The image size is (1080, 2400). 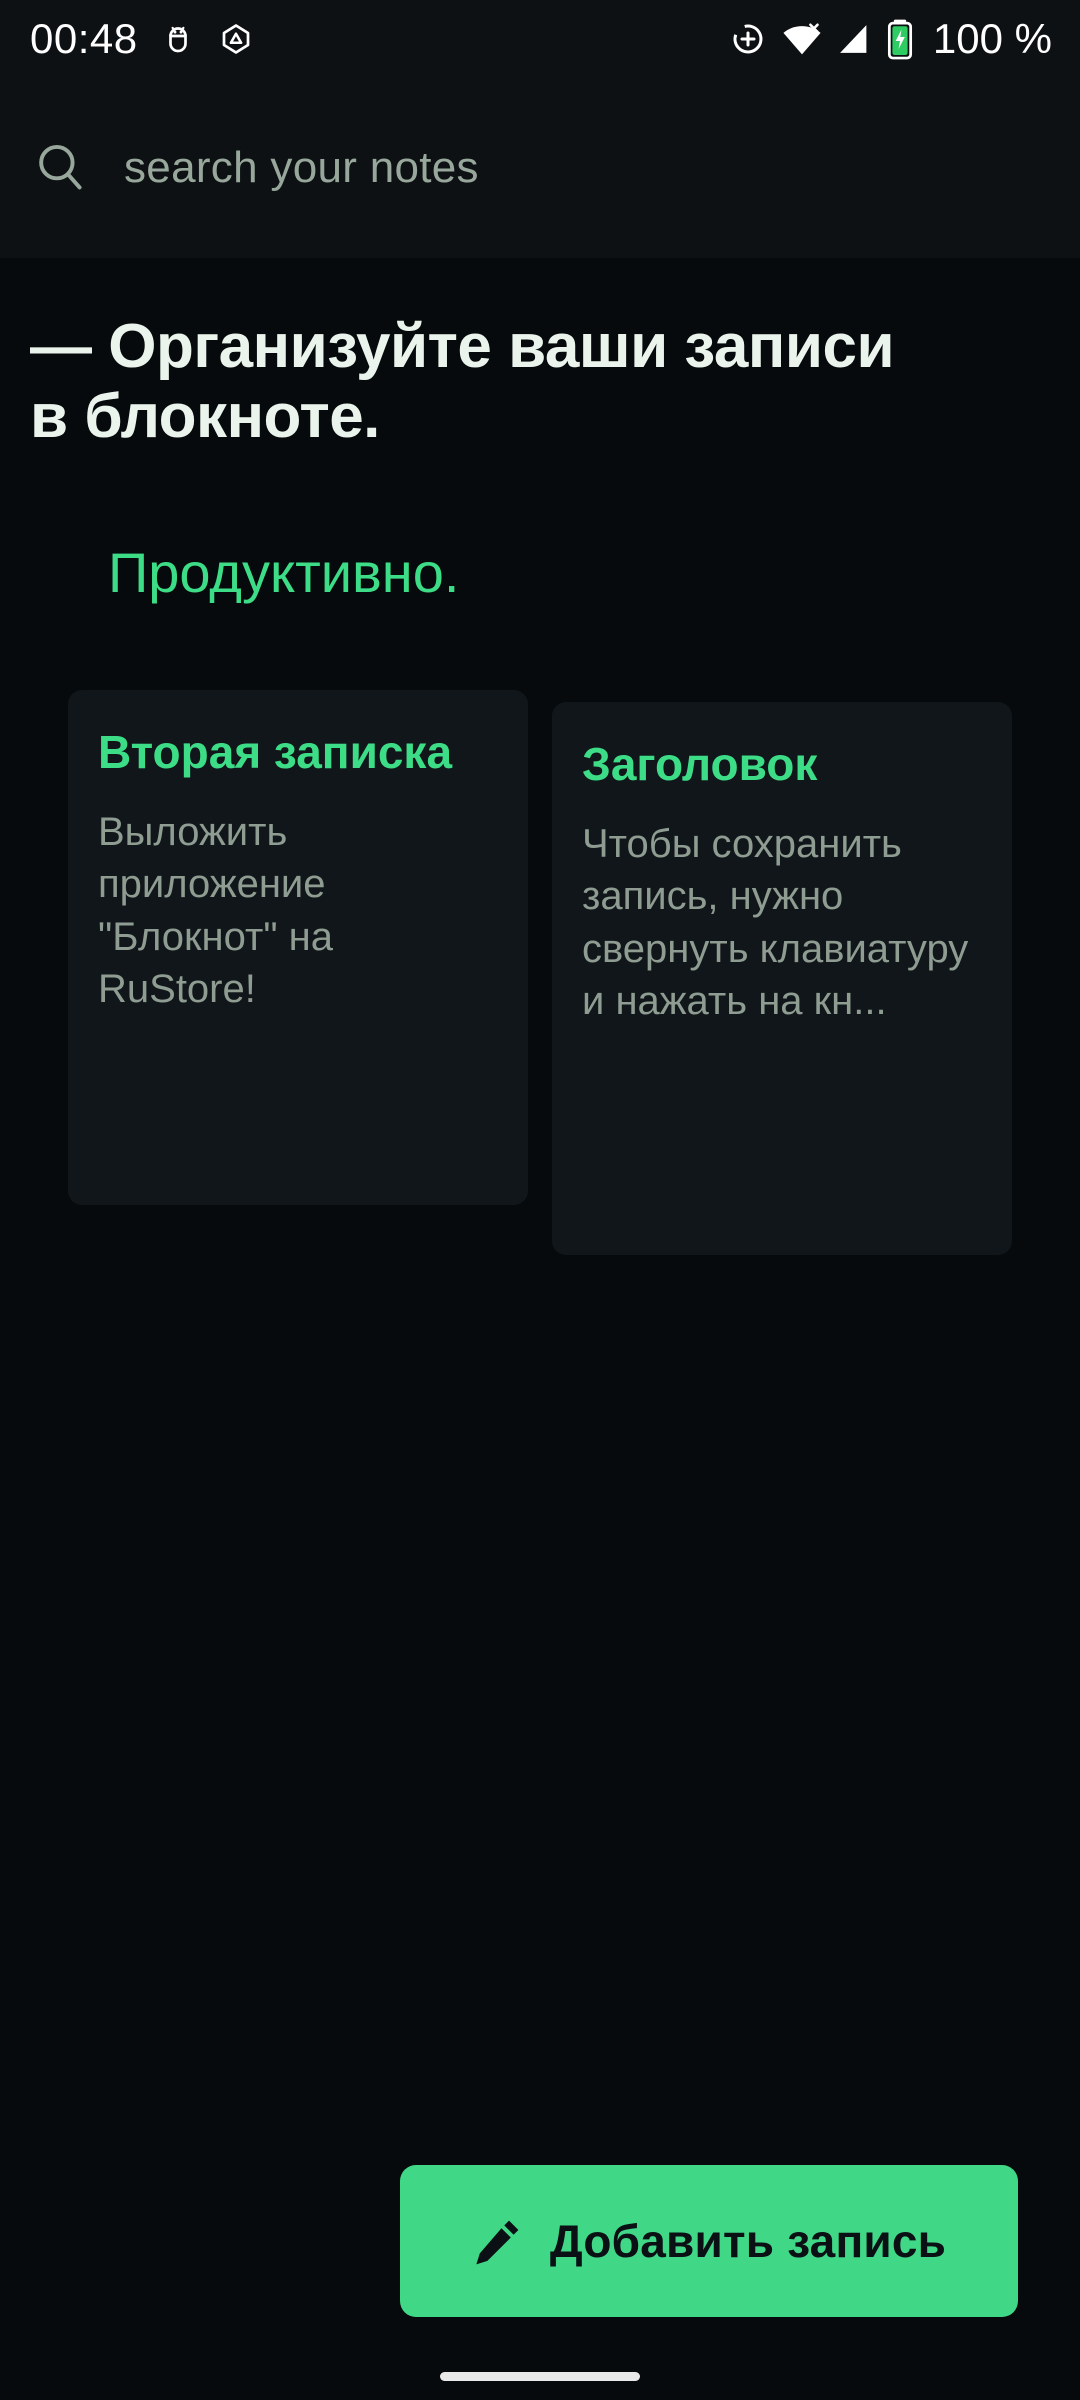 What do you see at coordinates (275, 752) in the screenshot?
I see `note-title: Вторая записка` at bounding box center [275, 752].